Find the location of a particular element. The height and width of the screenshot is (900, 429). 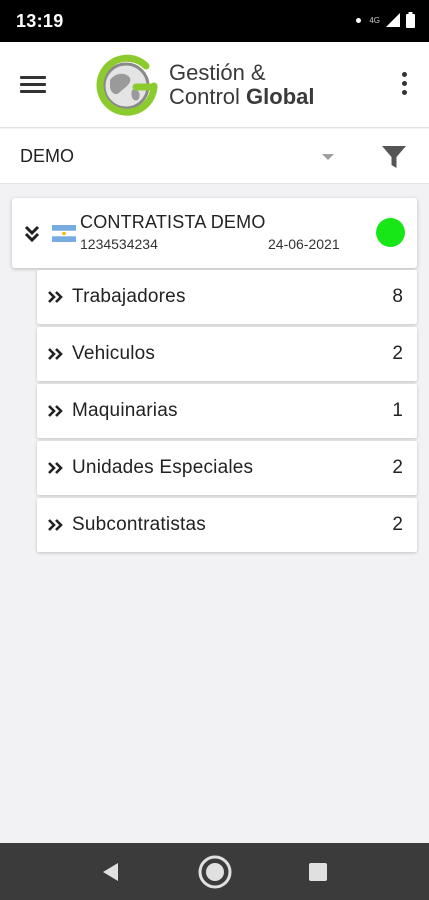

more-vertical-icon is located at coordinates (404, 86).